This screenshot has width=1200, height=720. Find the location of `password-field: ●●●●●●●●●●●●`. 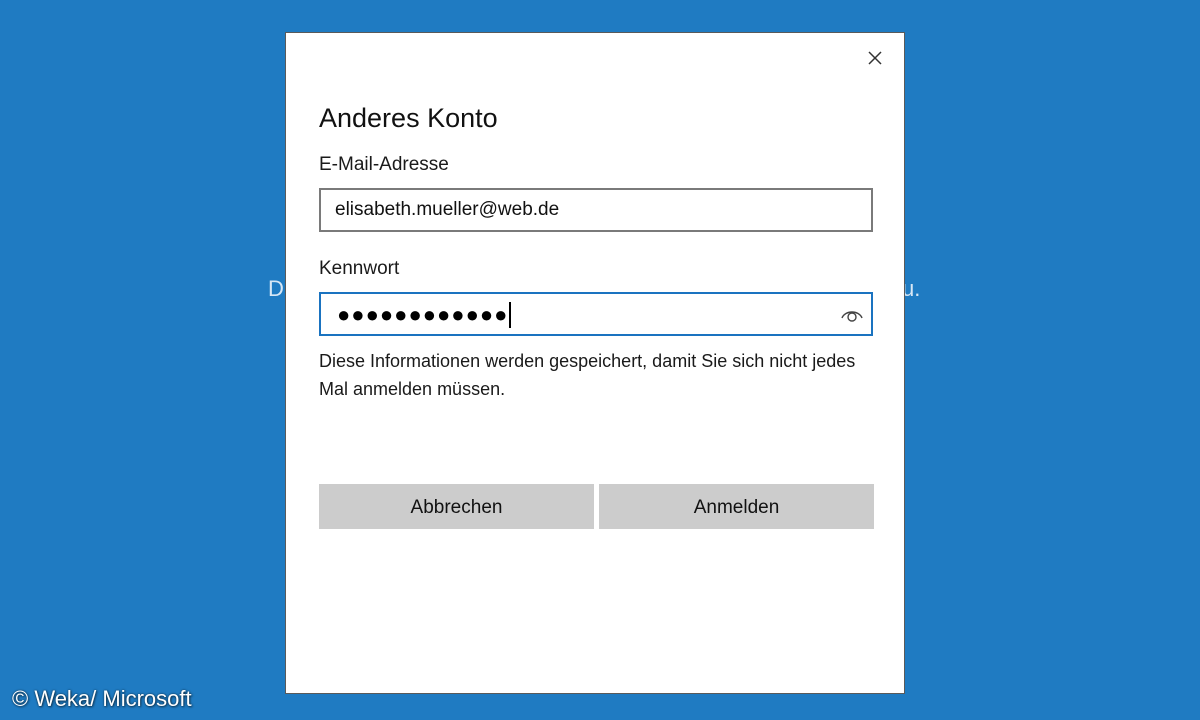

password-field: ●●●●●●●●●●●● is located at coordinates (596, 314).